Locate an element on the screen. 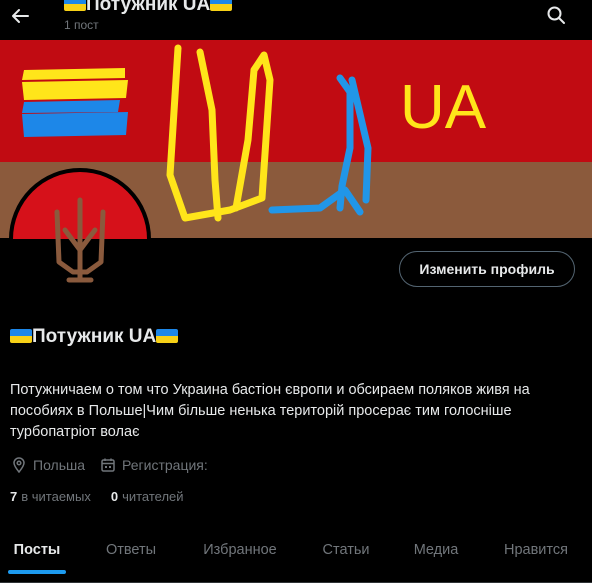  following-count: 7 is located at coordinates (14, 496).